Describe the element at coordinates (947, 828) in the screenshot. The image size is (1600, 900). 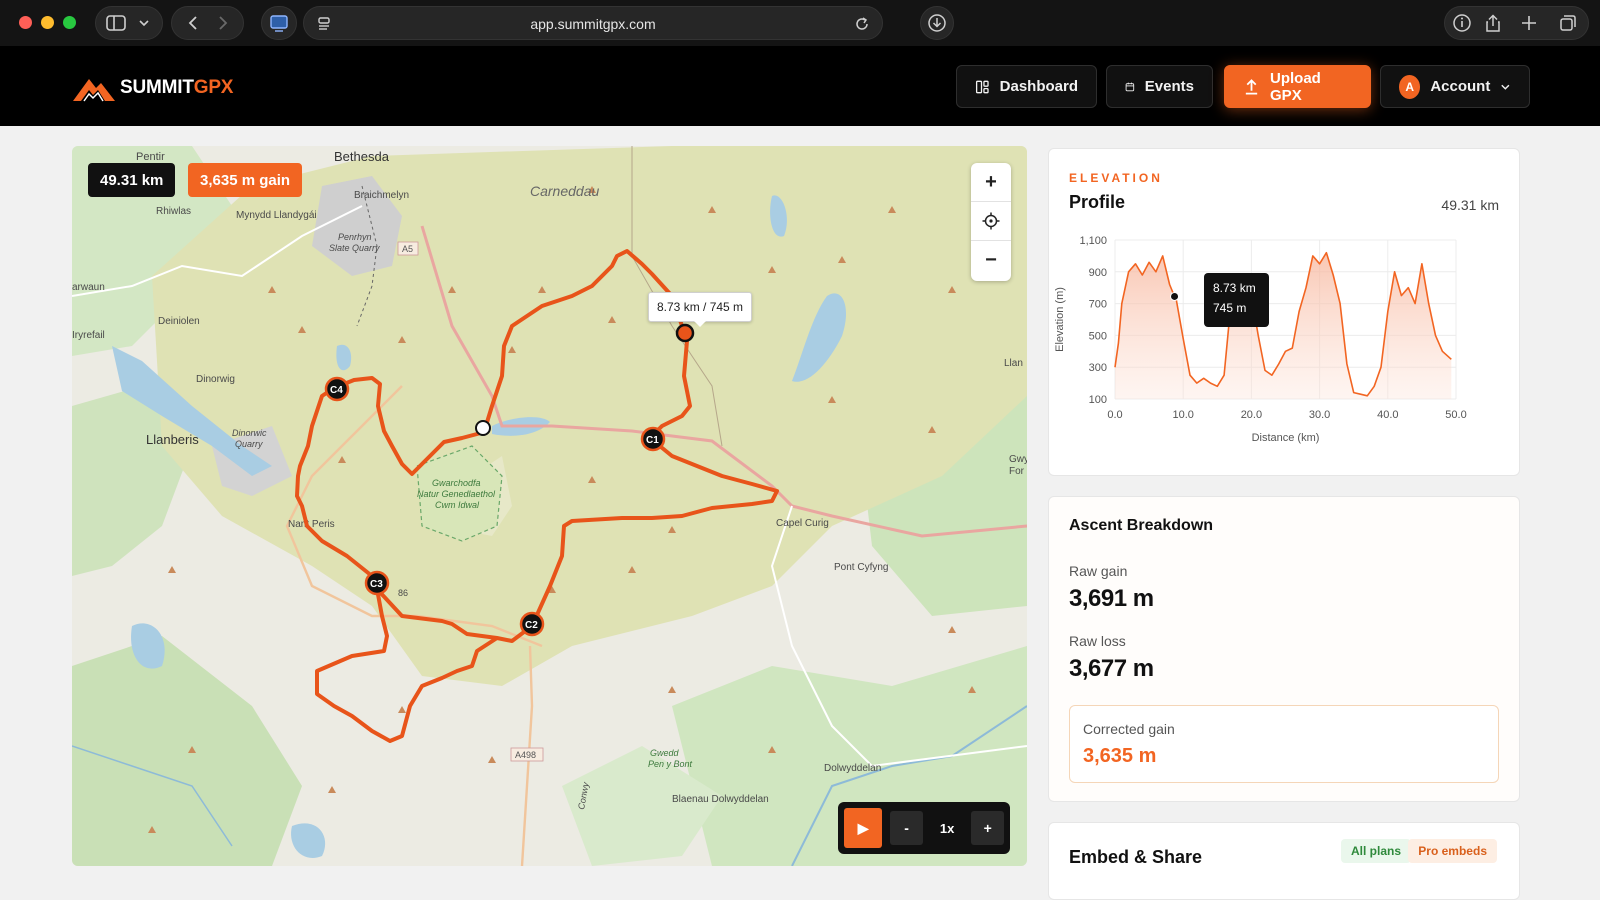
I see `playback-speed: 1x` at that location.